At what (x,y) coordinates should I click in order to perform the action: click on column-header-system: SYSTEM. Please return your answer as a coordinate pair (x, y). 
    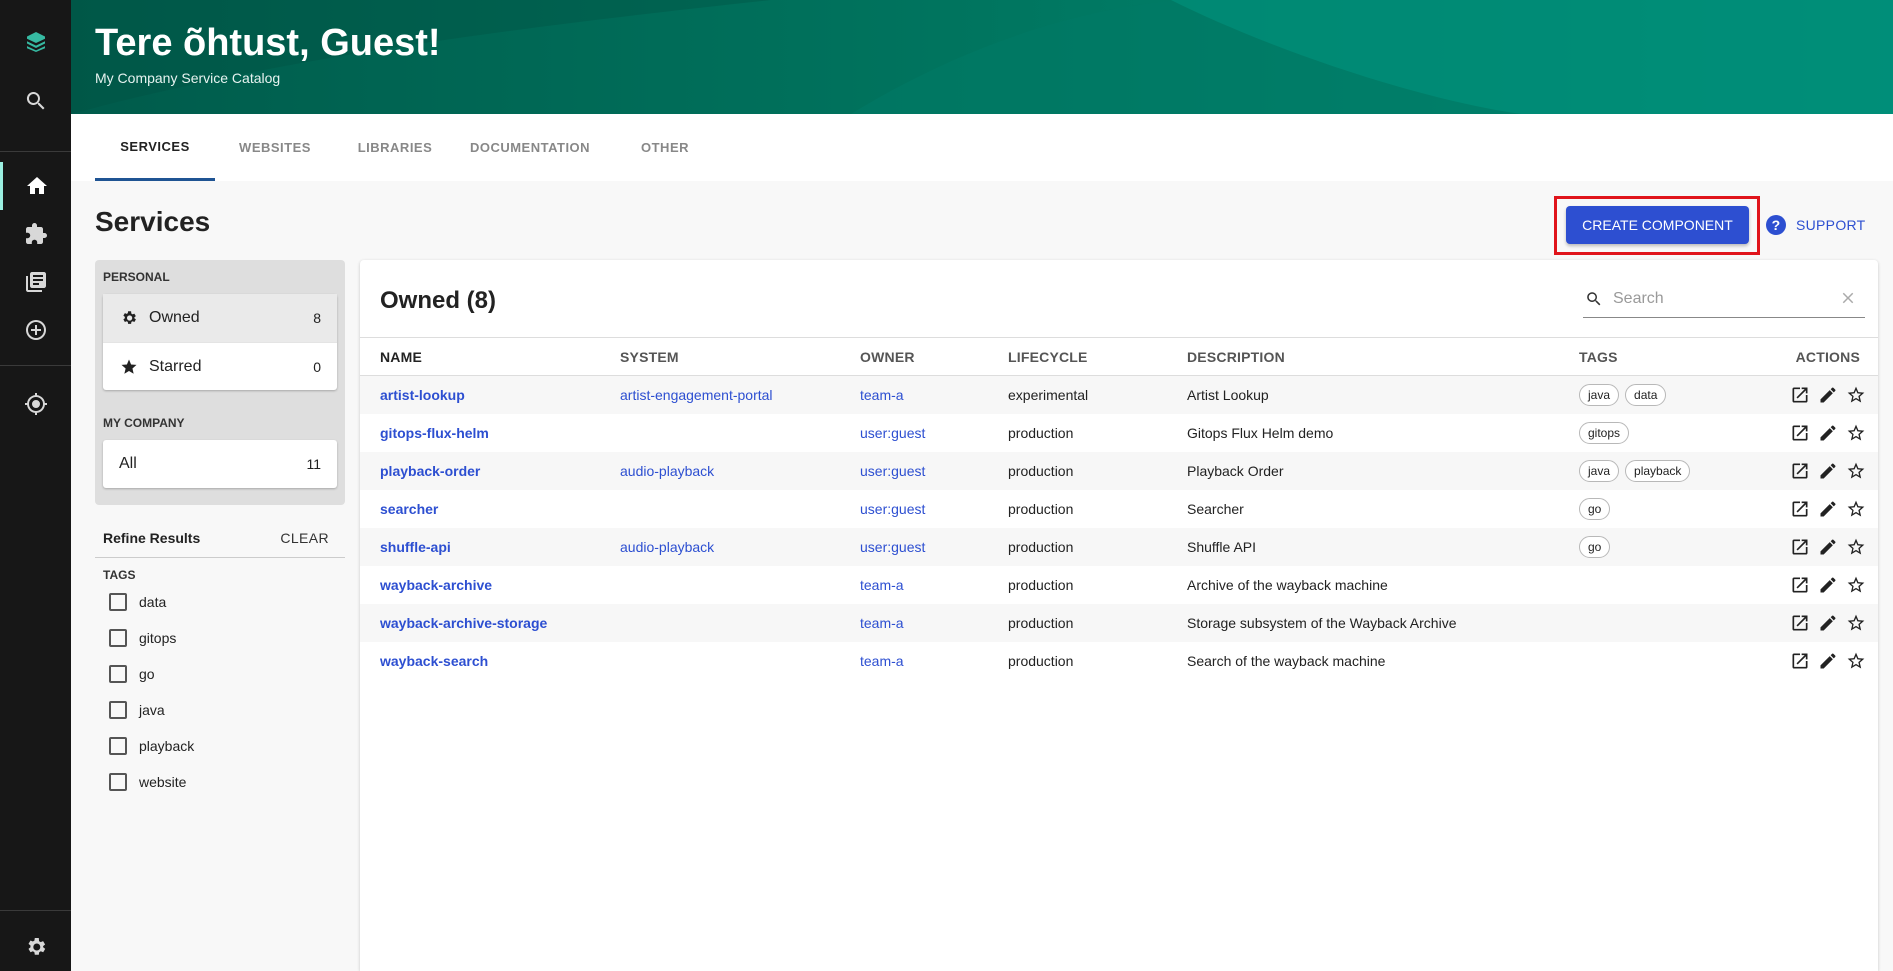
    Looking at the image, I should click on (740, 356).